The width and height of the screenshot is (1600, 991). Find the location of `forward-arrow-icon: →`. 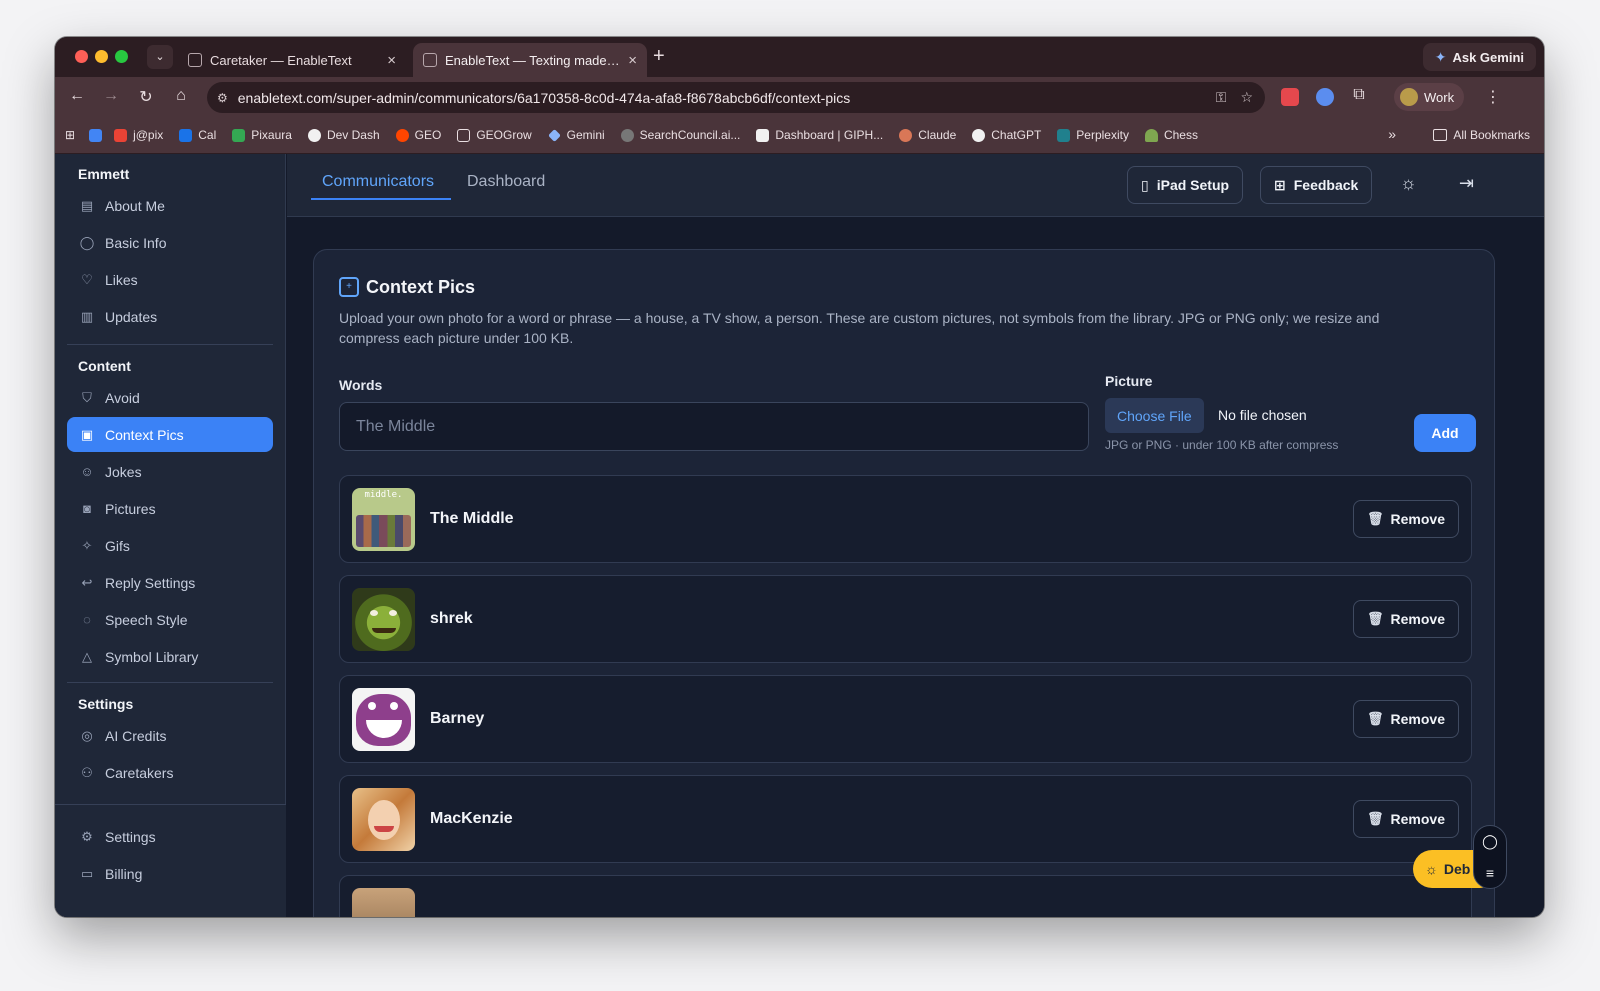

forward-arrow-icon: → is located at coordinates (111, 96).